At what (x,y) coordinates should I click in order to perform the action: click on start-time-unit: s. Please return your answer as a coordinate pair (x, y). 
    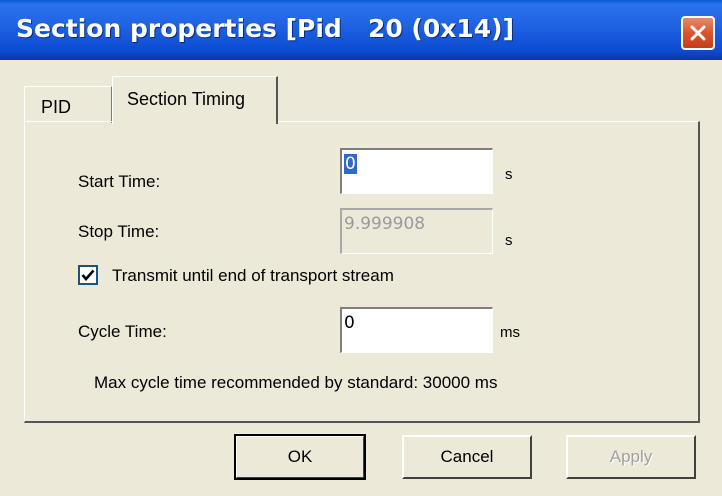
    Looking at the image, I should click on (509, 174).